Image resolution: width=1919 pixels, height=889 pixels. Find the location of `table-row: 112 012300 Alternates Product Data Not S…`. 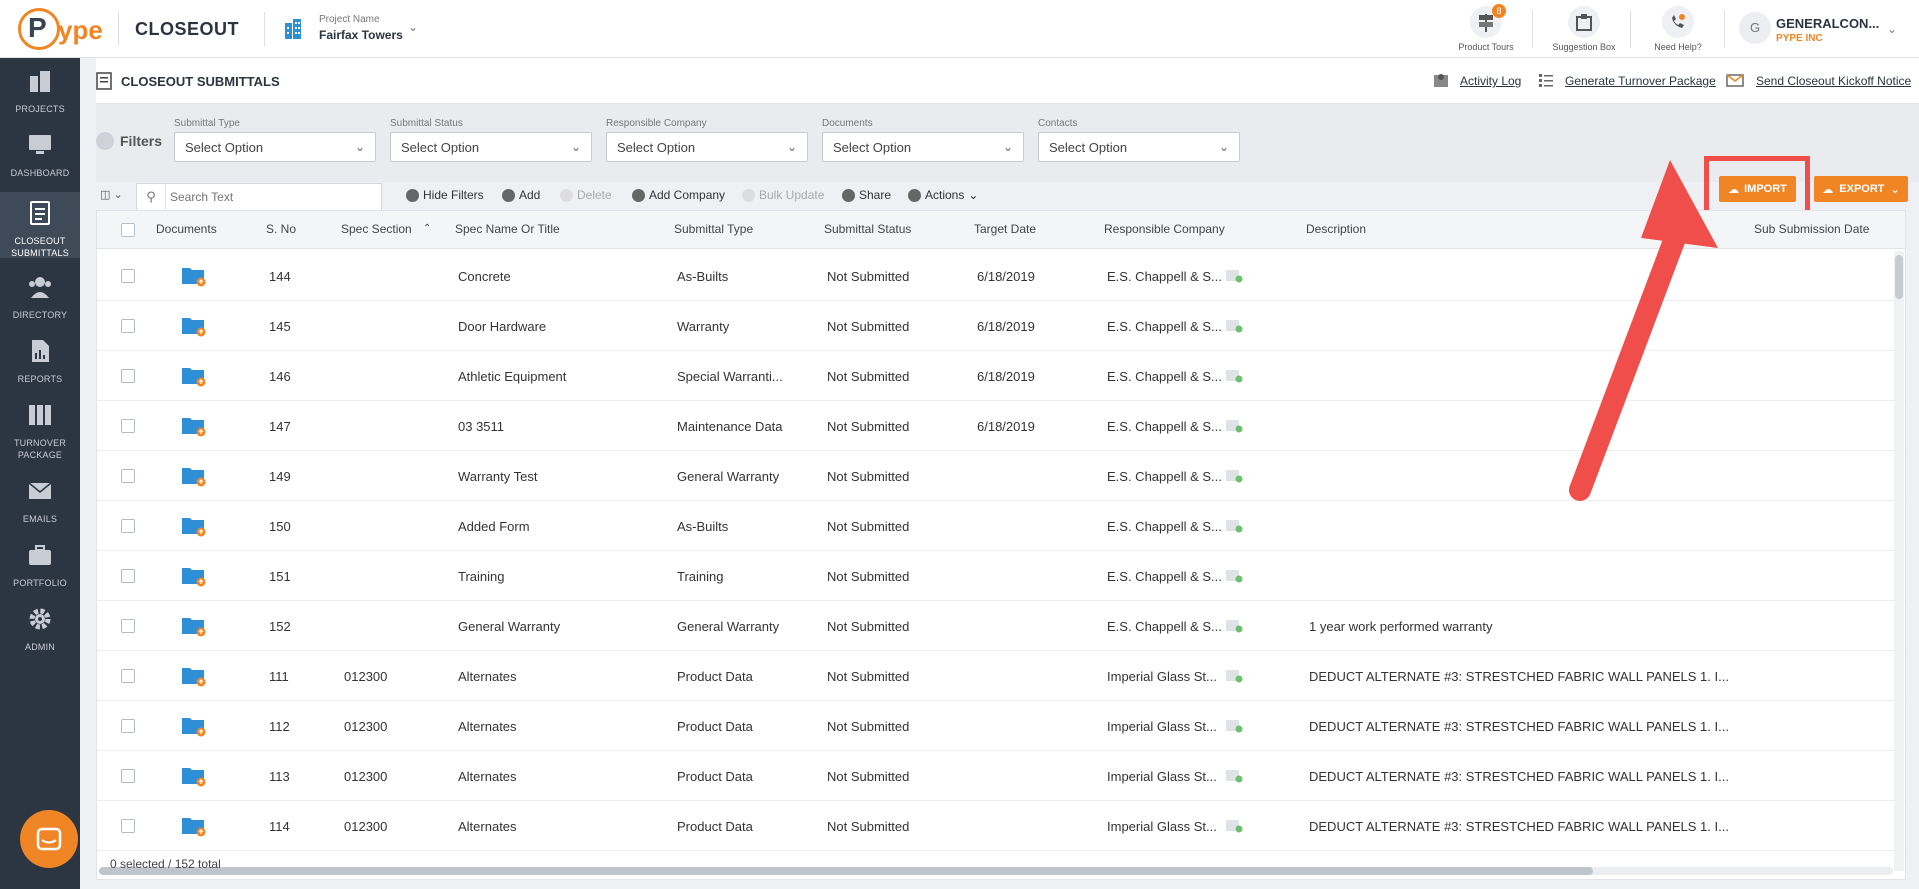

table-row: 112 012300 Alternates Product Data Not S… is located at coordinates (1001, 726).